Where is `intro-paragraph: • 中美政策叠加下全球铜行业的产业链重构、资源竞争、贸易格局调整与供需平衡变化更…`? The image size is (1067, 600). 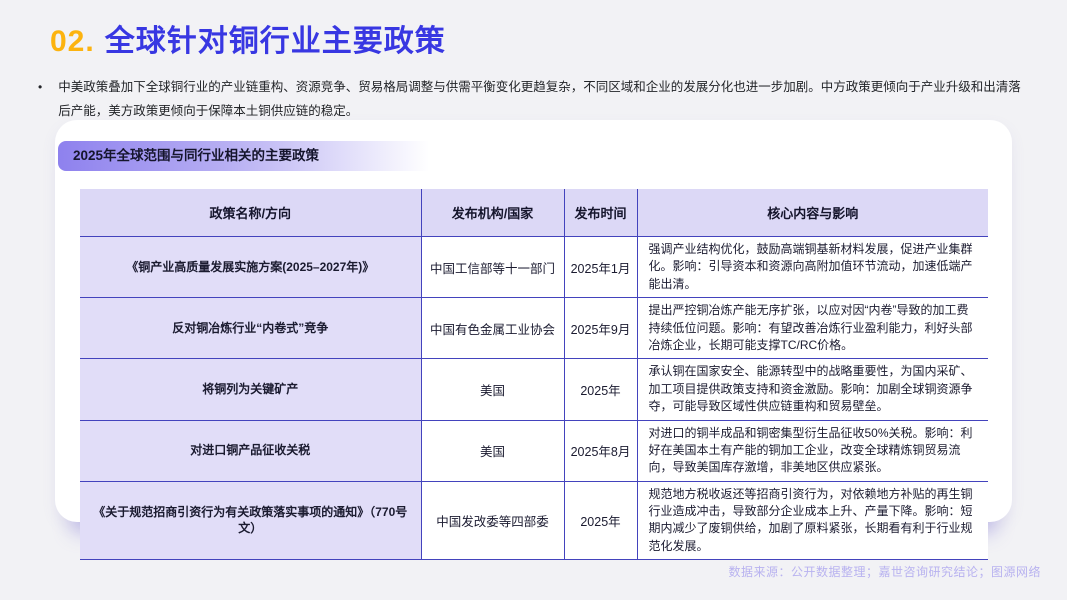 intro-paragraph: • 中美政策叠加下全球铜行业的产业链重构、资源竞争、贸易格局调整与供需平衡变化更… is located at coordinates (533, 100).